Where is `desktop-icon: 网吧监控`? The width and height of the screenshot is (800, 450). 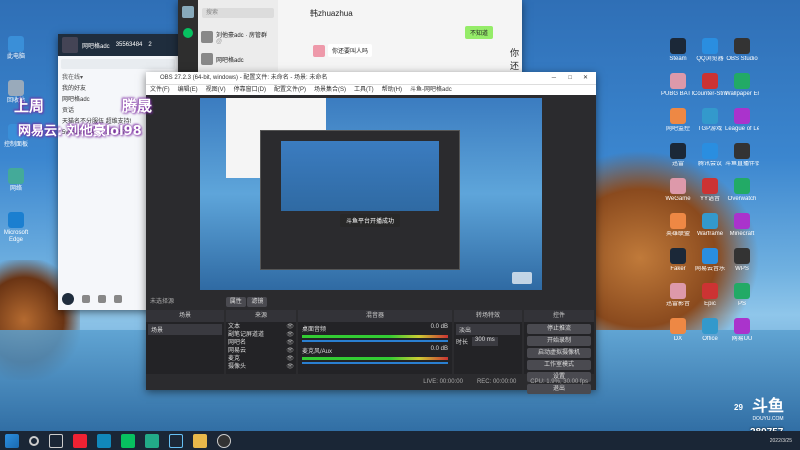
desktop-icon: 网吧监控 is located at coordinates (678, 120).